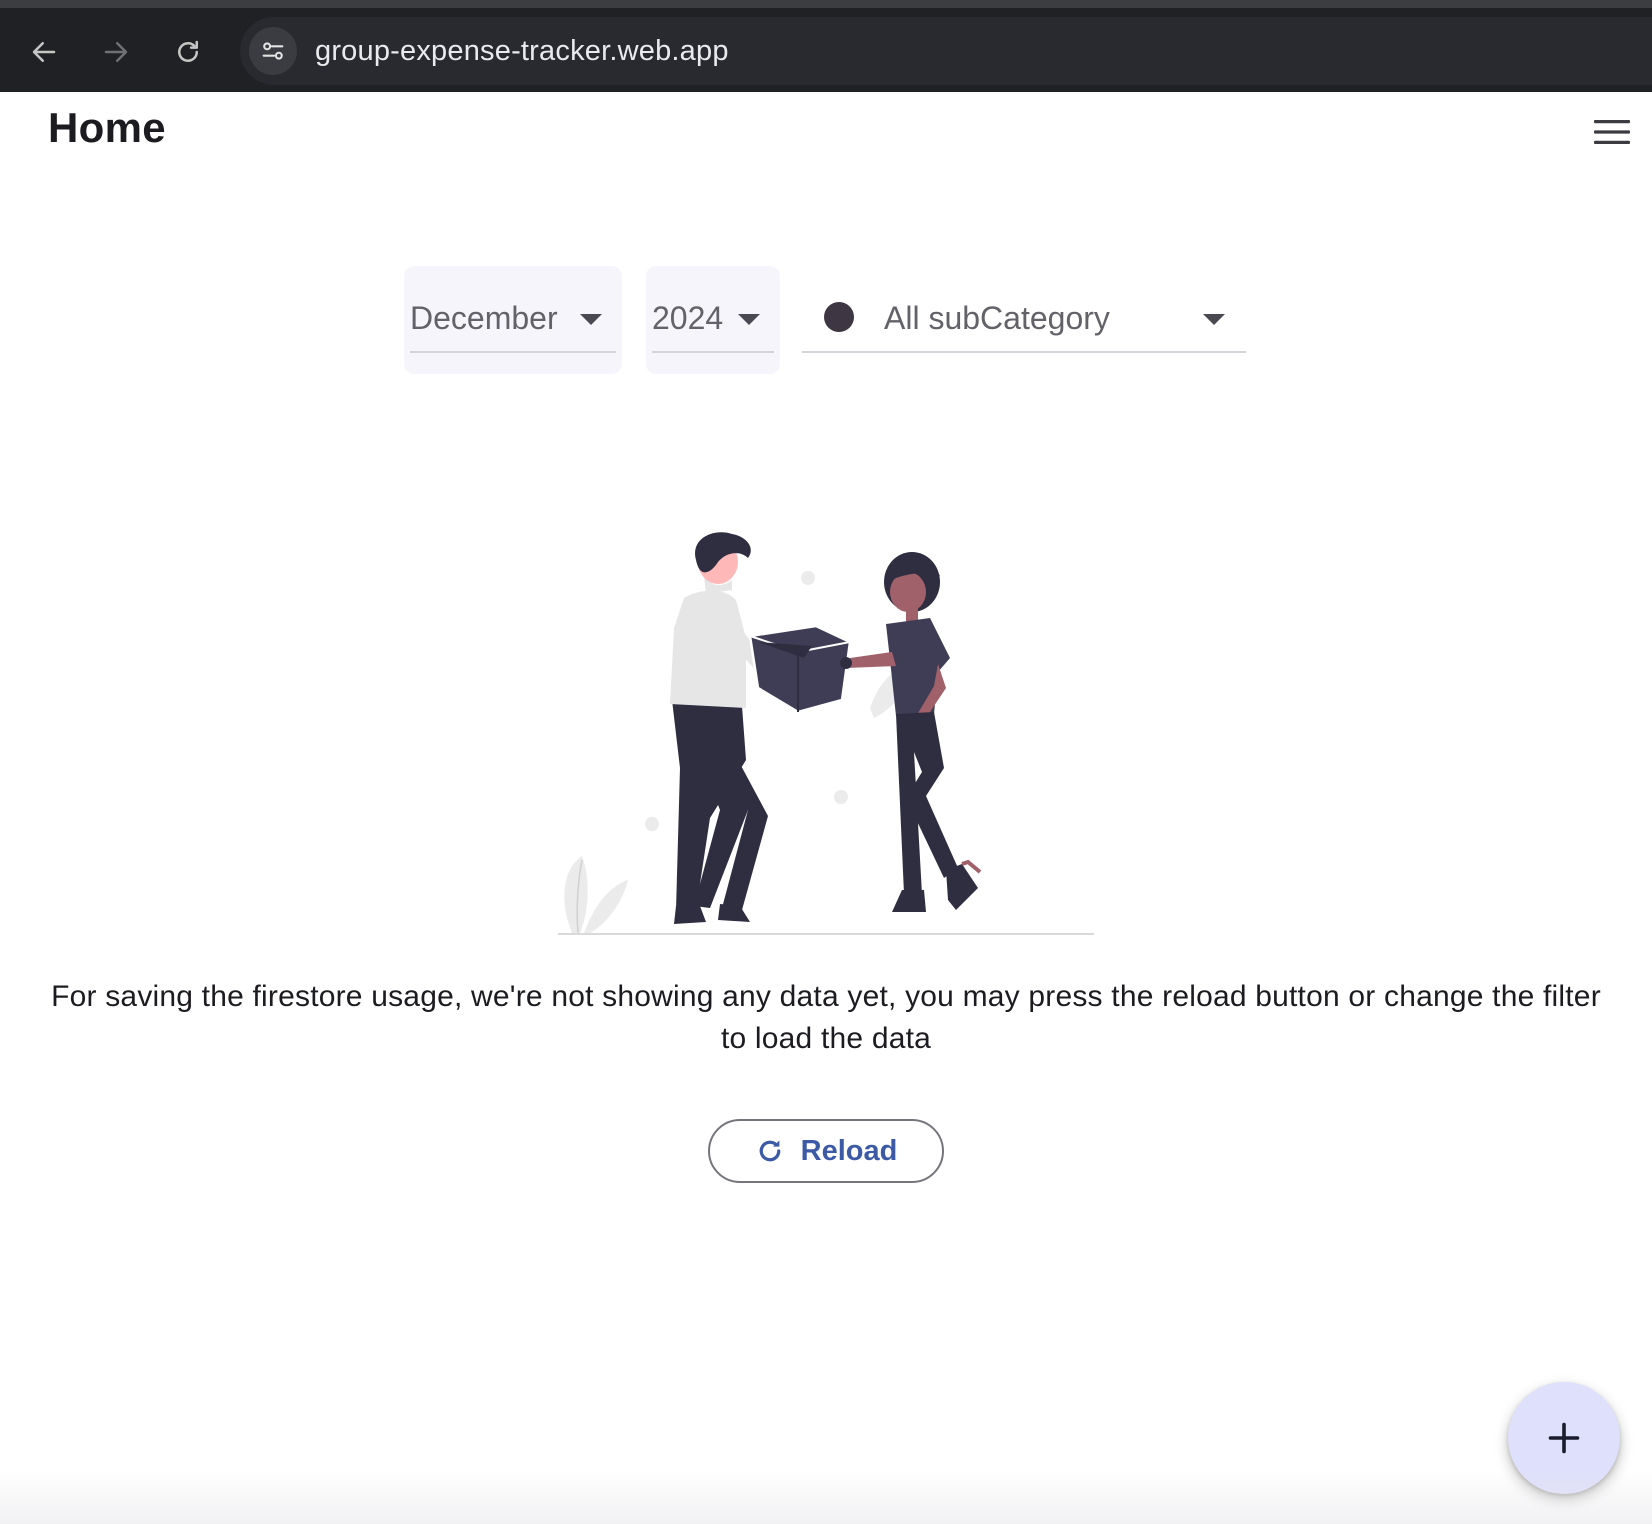 Image resolution: width=1652 pixels, height=1524 pixels. Describe the element at coordinates (826, 1497) in the screenshot. I see `bottom-shadow` at that location.